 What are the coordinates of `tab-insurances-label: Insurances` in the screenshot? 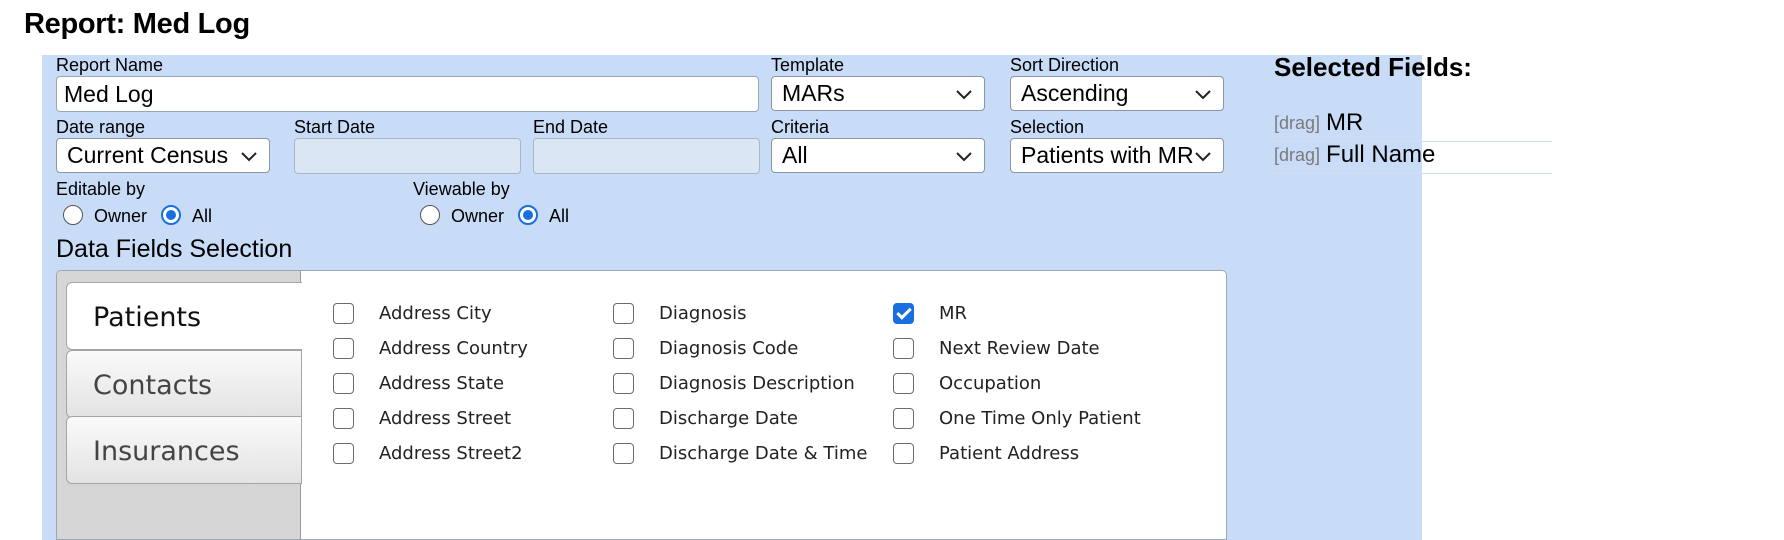 It's located at (166, 451).